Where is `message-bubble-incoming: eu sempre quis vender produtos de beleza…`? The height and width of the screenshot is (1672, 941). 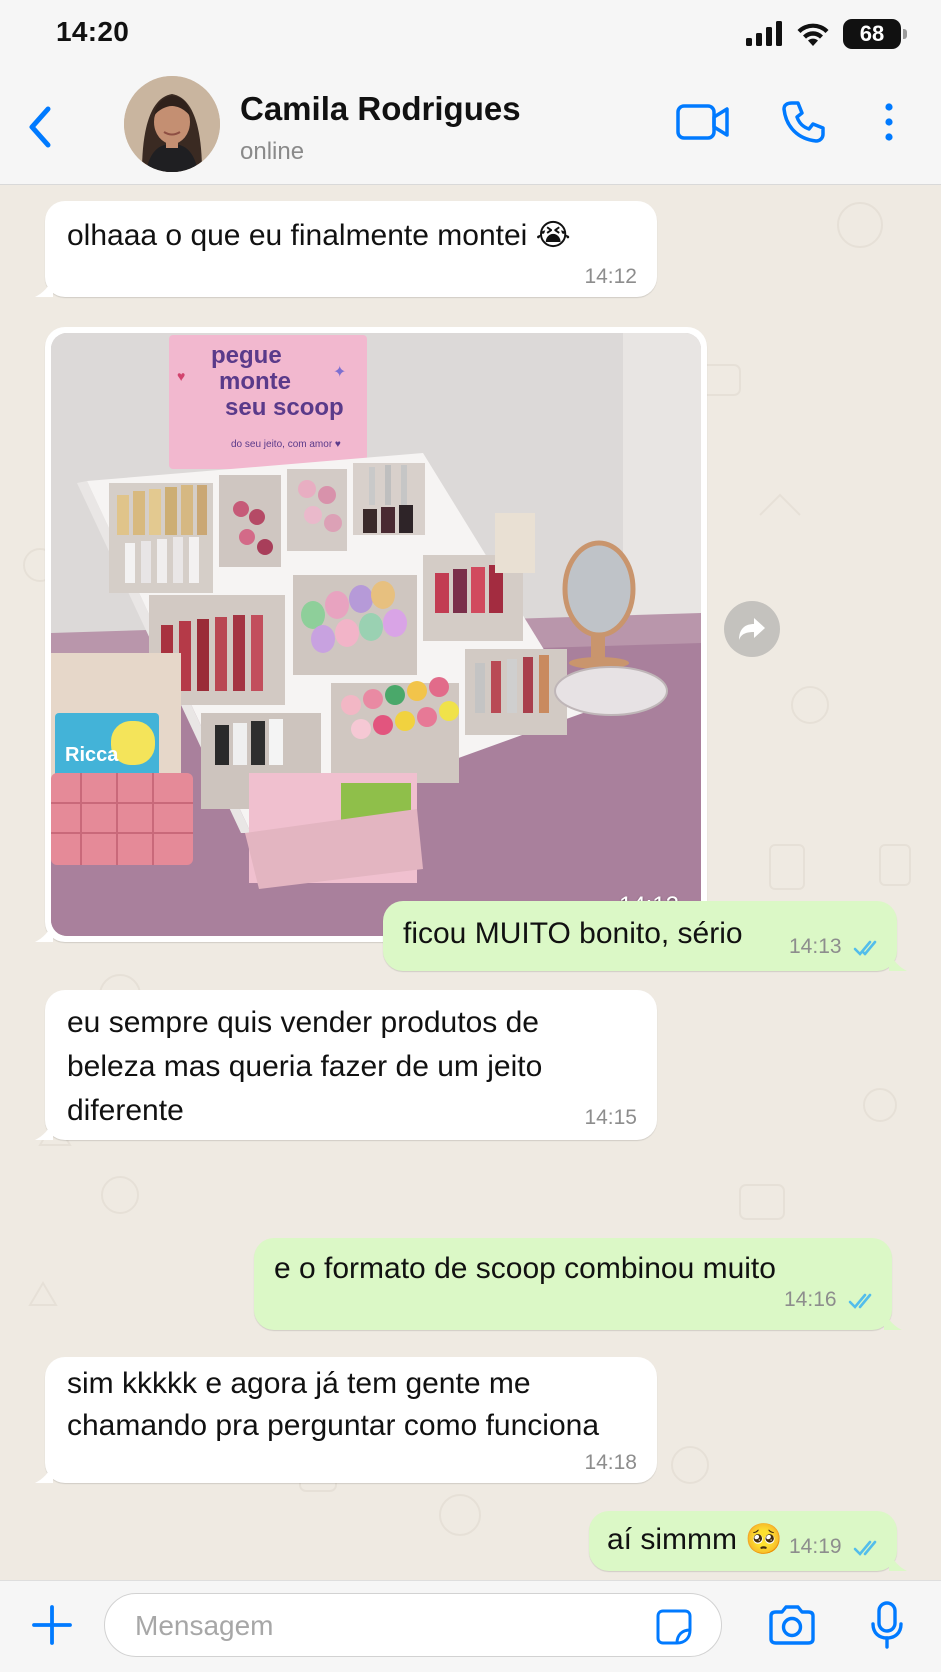 message-bubble-incoming: eu sempre quis vender produtos de beleza… is located at coordinates (346, 1065).